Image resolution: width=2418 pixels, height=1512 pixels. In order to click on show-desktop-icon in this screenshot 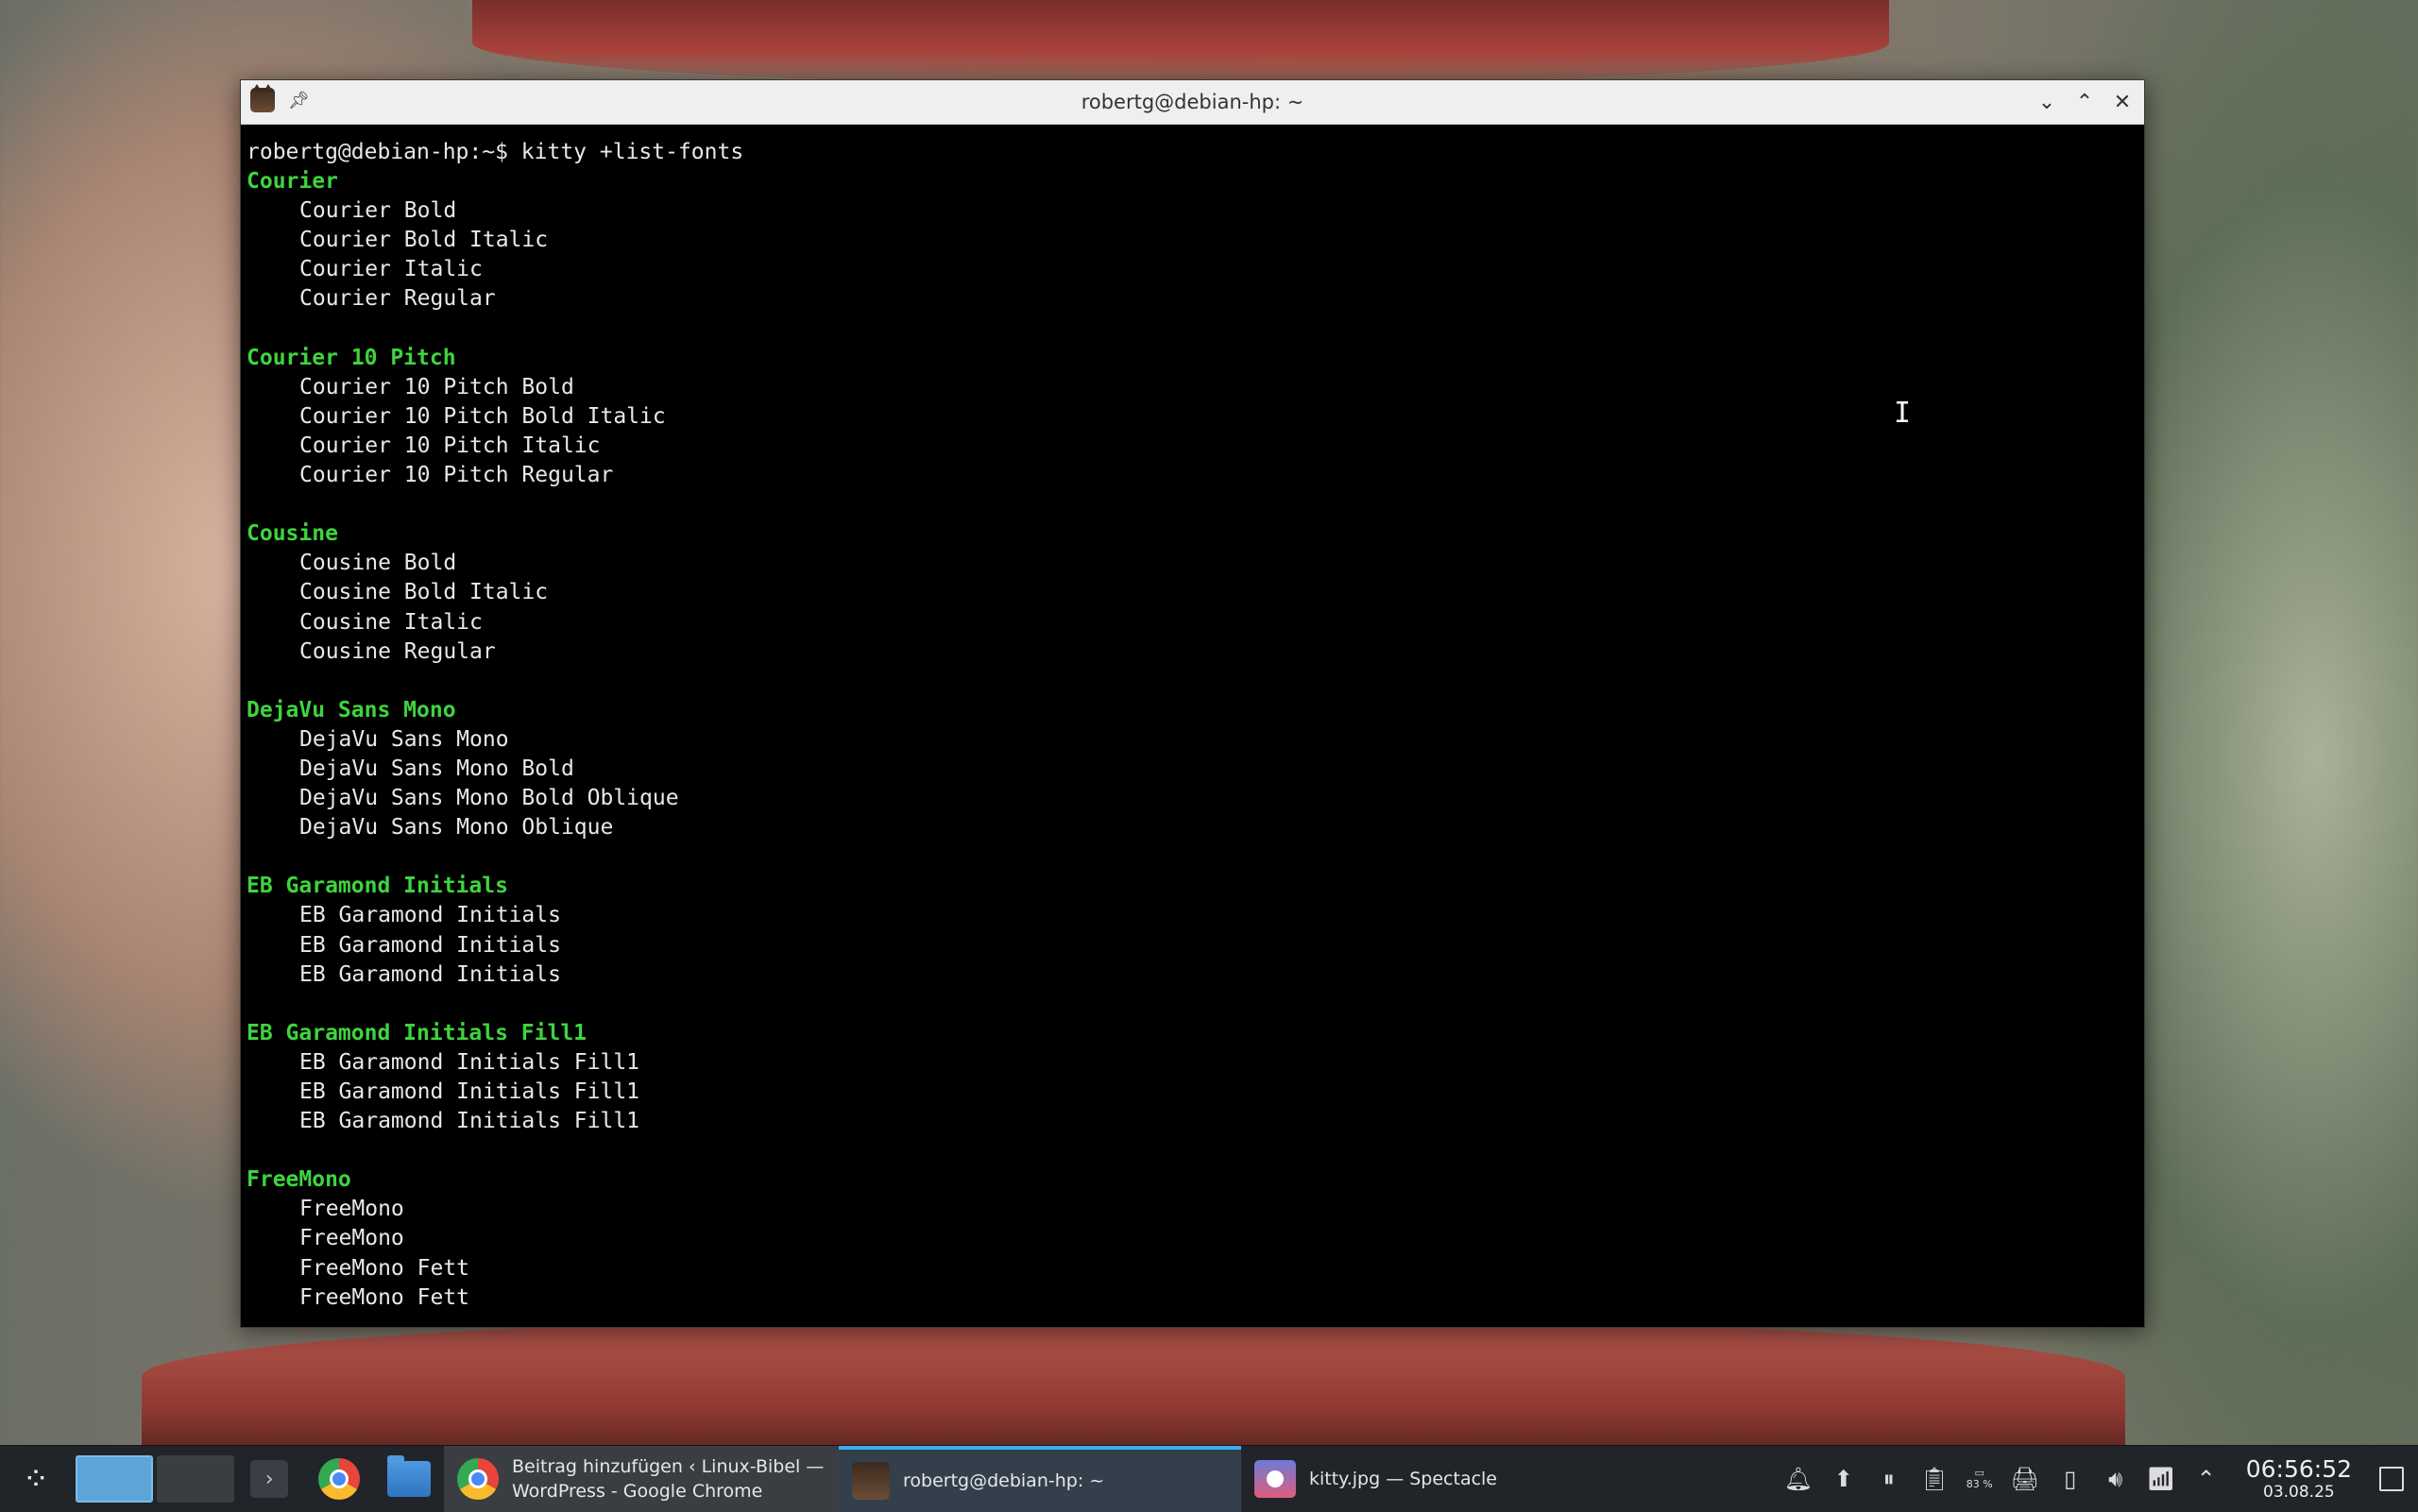, I will do `click(2391, 1479)`.